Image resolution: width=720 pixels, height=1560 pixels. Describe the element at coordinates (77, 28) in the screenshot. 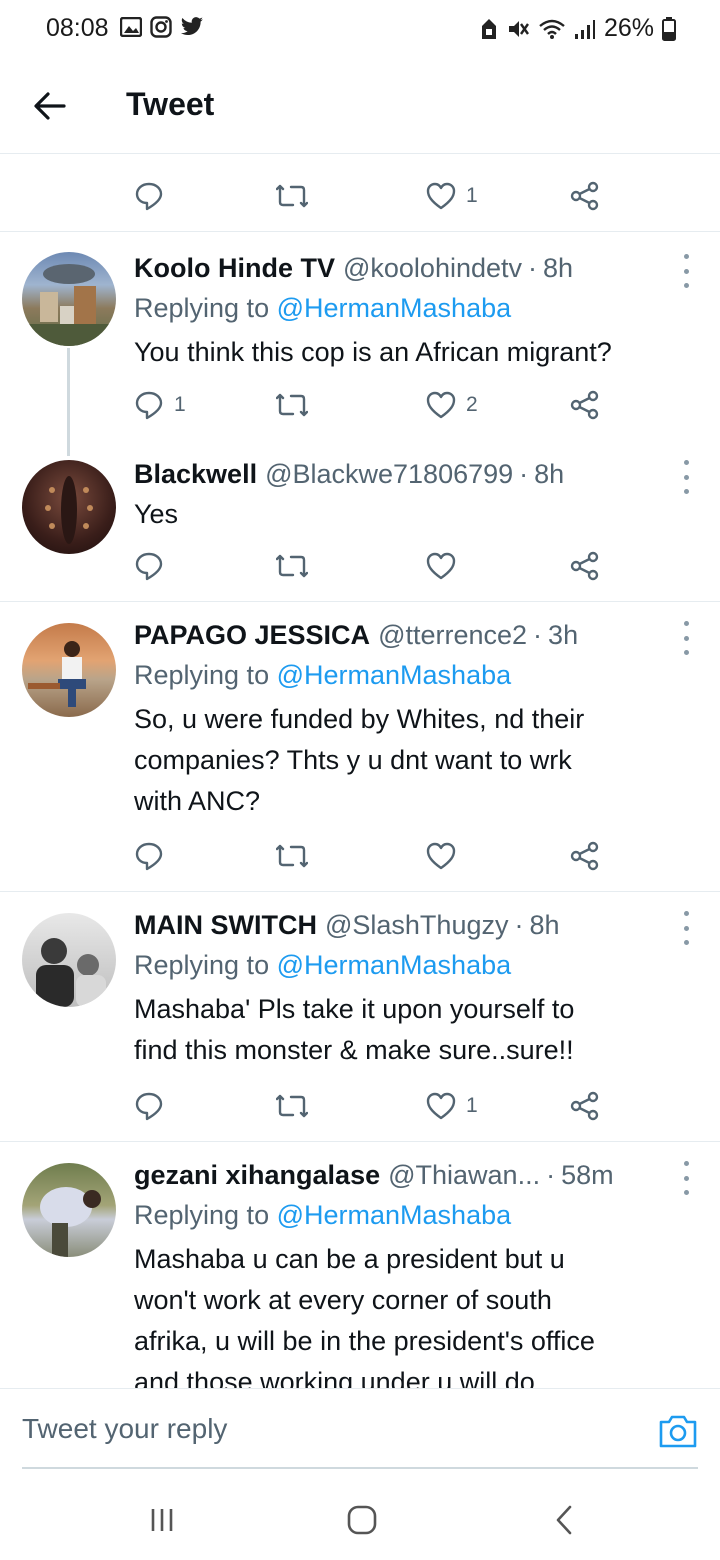

I see `status-time: 08:08` at that location.